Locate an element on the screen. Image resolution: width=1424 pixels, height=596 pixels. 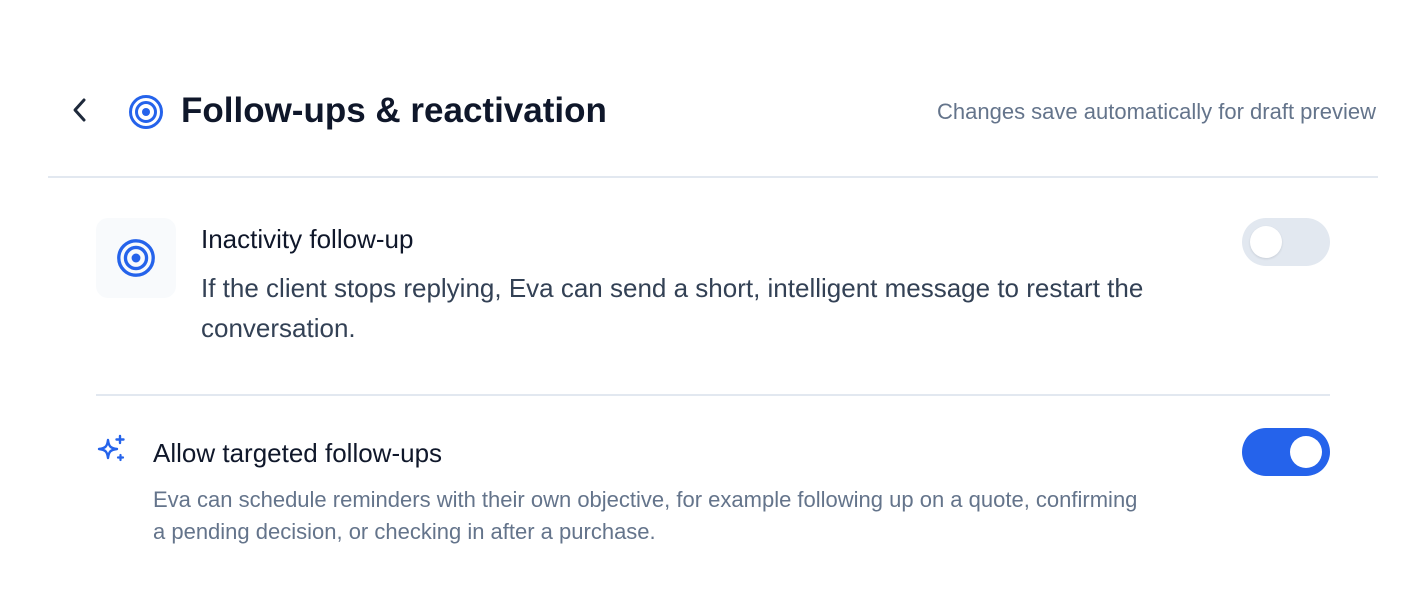
targeted-follow-ups-toggle is located at coordinates (1286, 452).